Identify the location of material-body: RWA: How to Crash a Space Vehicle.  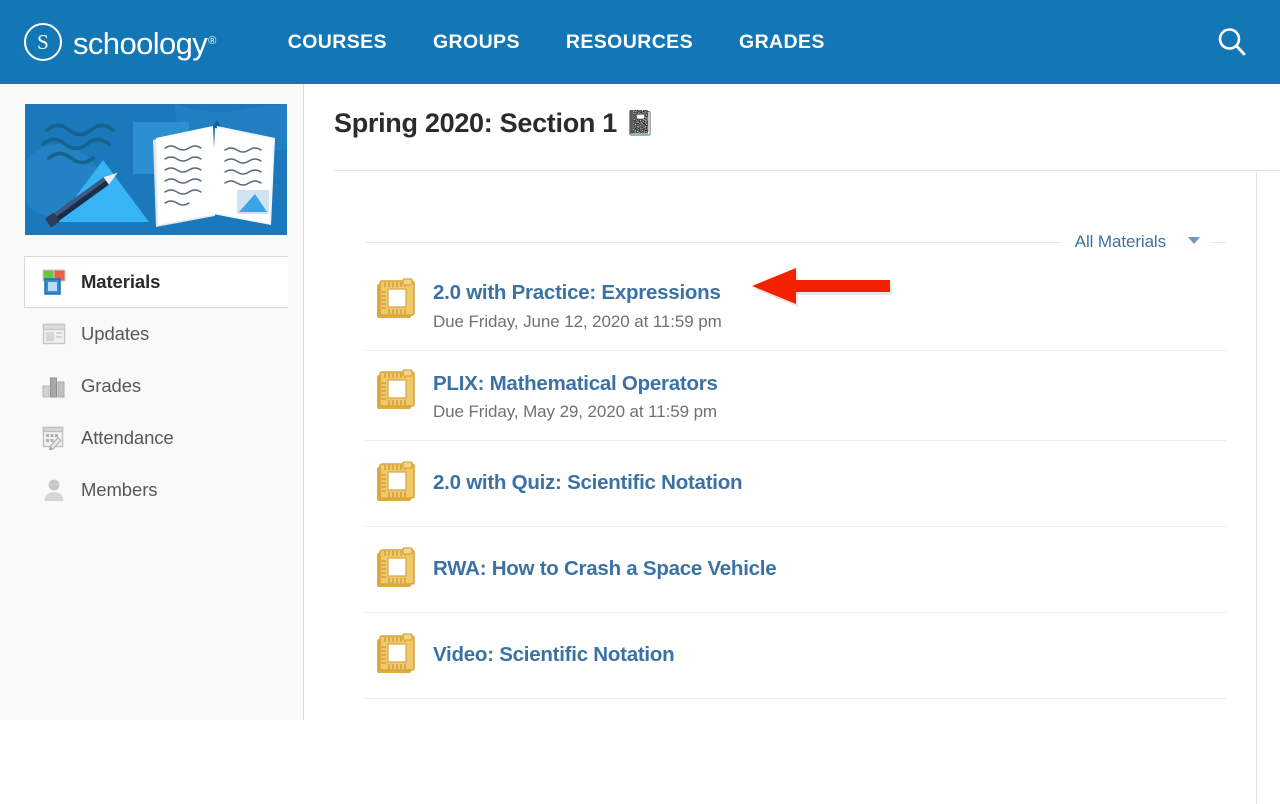
(605, 569).